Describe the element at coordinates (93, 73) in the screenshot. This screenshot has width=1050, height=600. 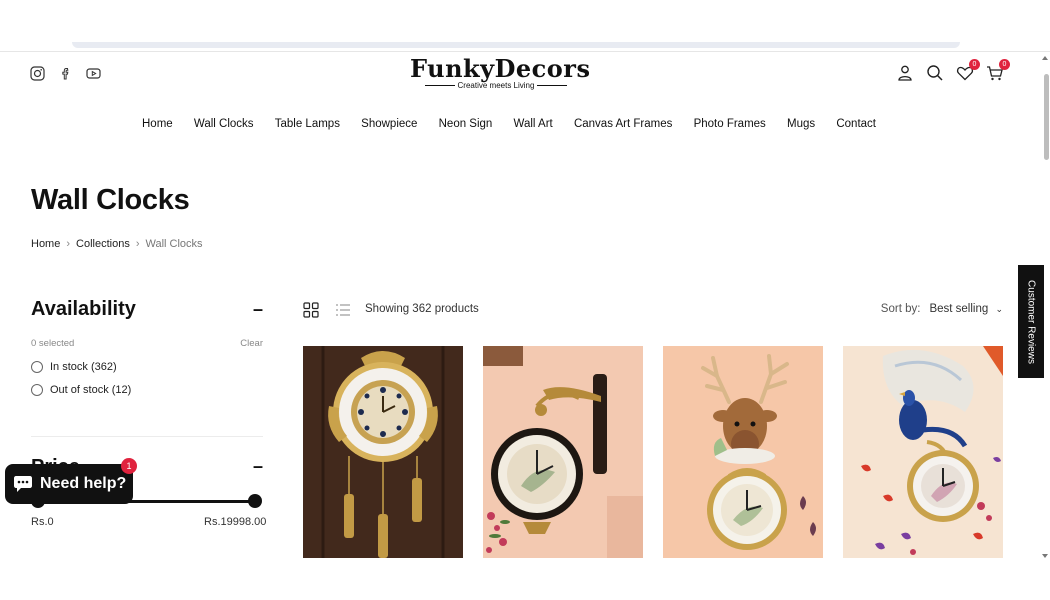
I see `youtube-icon` at that location.